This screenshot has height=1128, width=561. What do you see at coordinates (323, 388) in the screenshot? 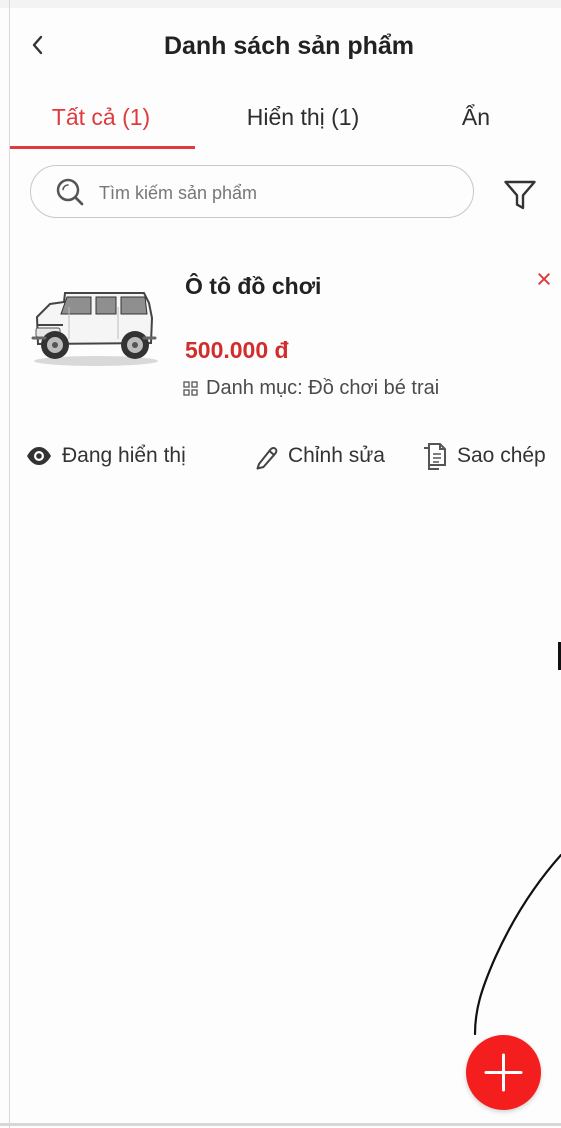
I see `product-category-label: Danh mục: Đồ chơi bé trai` at bounding box center [323, 388].